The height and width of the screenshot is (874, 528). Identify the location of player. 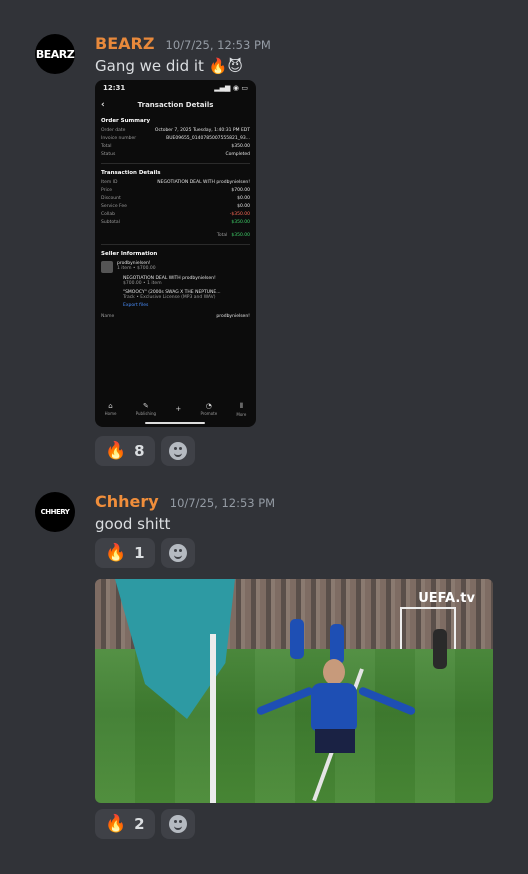
(335, 714).